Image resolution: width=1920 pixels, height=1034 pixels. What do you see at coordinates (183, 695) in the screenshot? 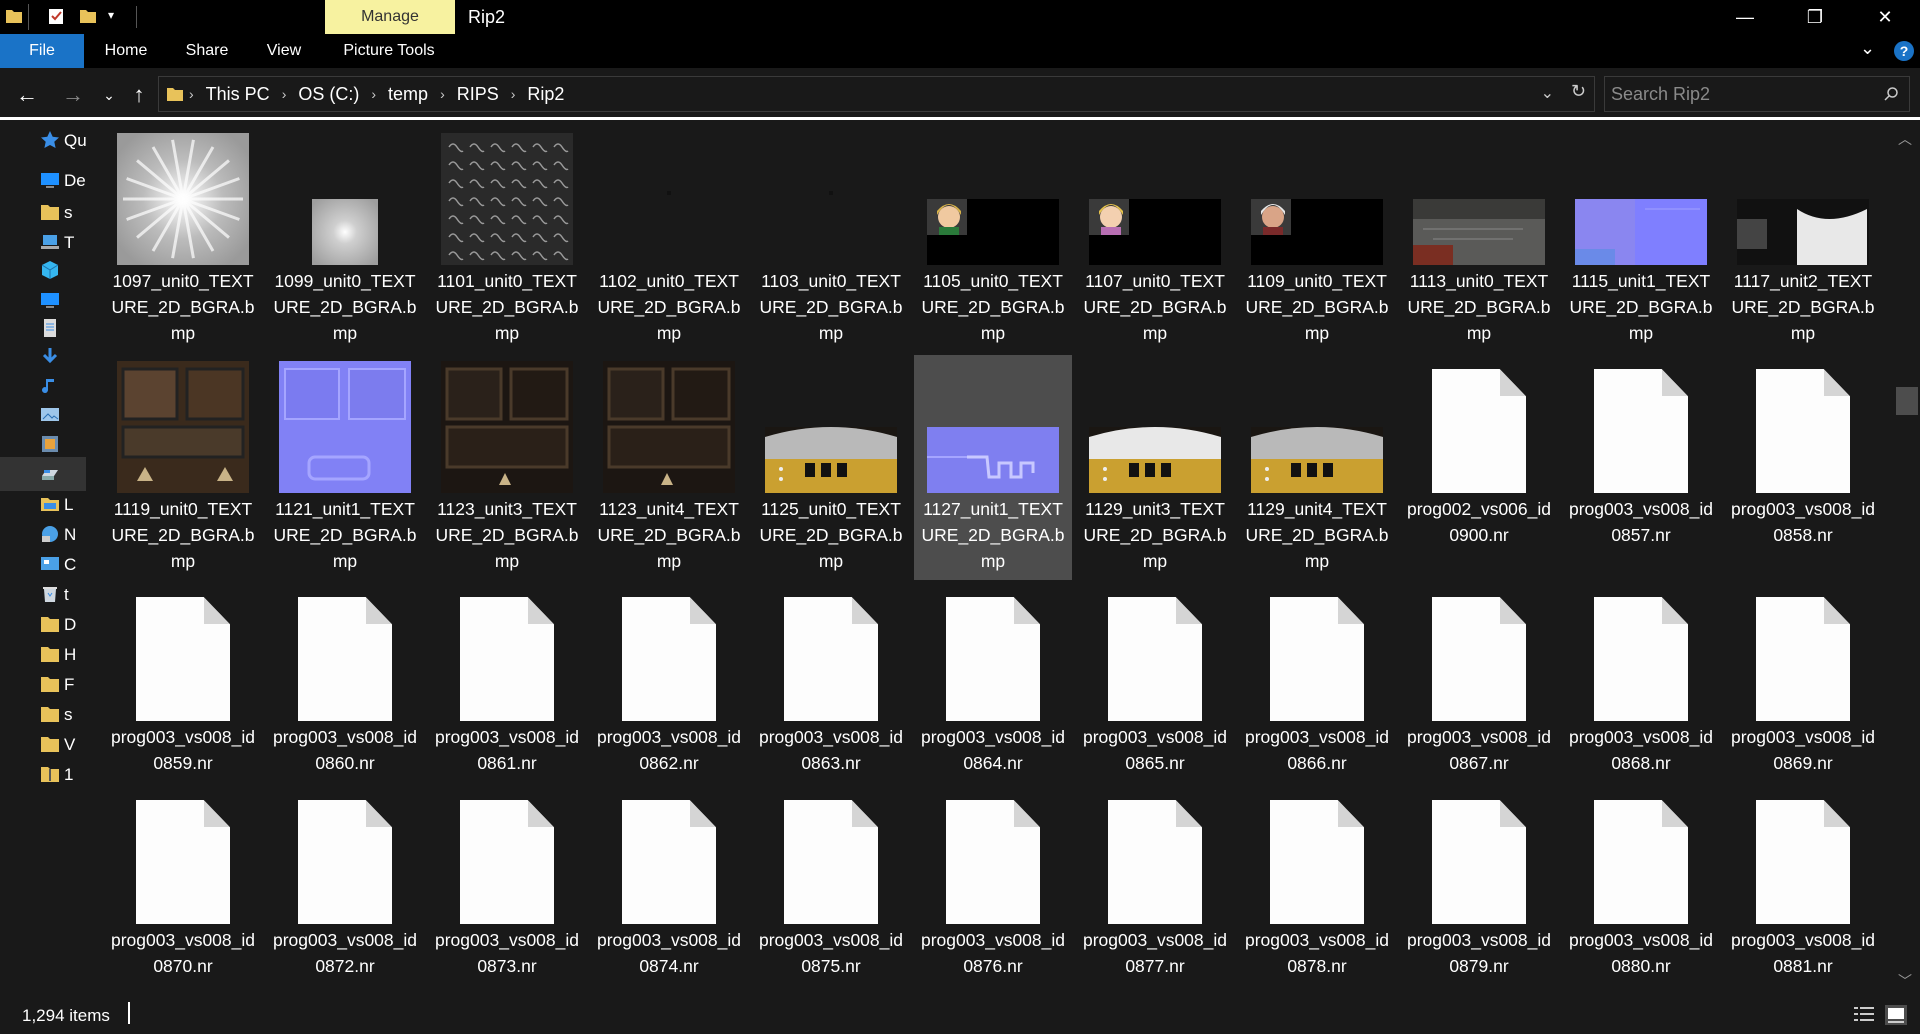
I see `file-item: prog003_vs008_id0859.nr` at bounding box center [183, 695].